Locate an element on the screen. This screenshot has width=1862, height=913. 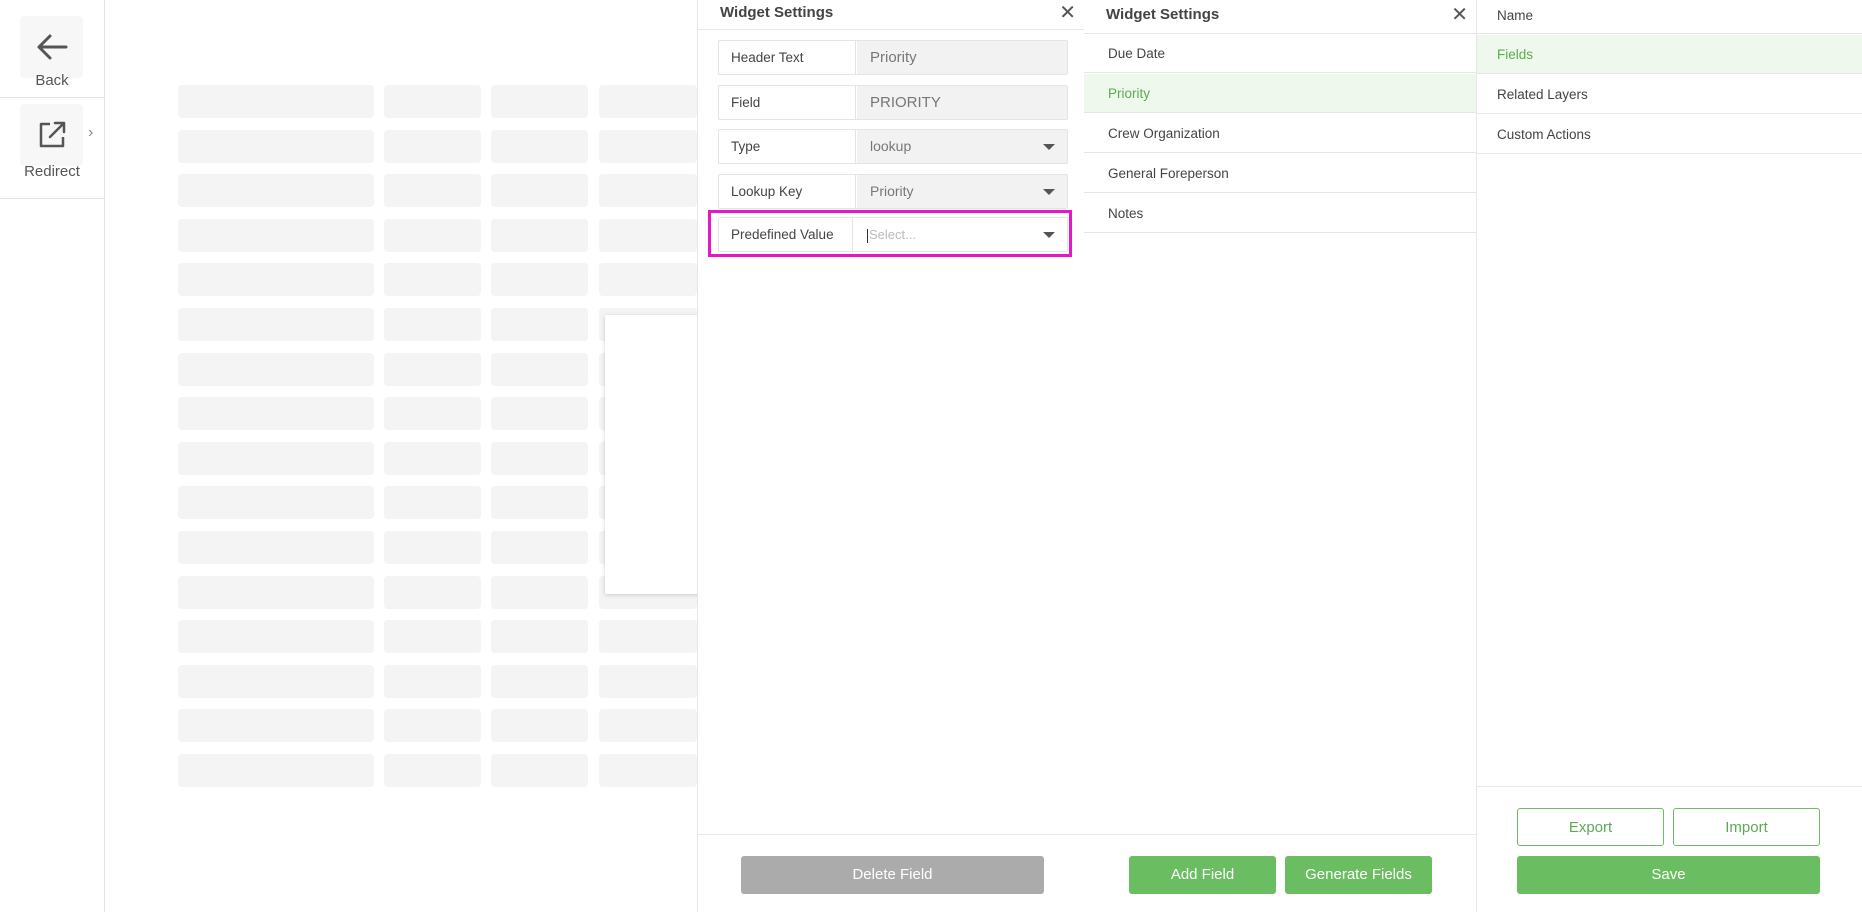
lookup-key-label: Lookup Key is located at coordinates (787, 191).